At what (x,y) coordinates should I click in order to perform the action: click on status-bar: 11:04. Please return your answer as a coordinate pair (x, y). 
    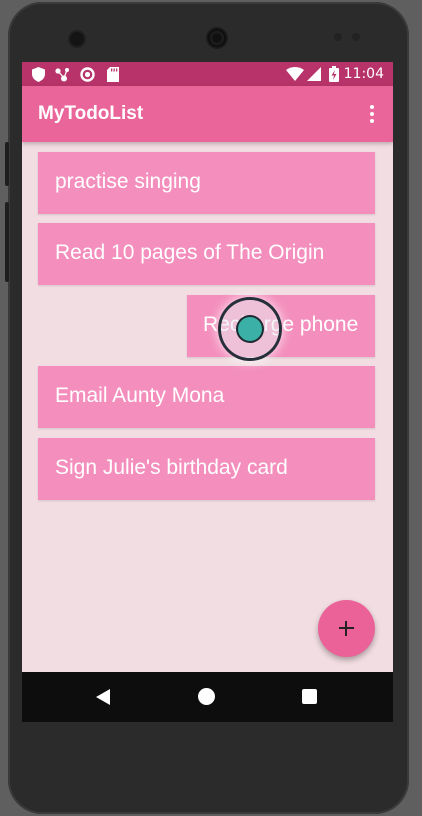
    Looking at the image, I should click on (207, 74).